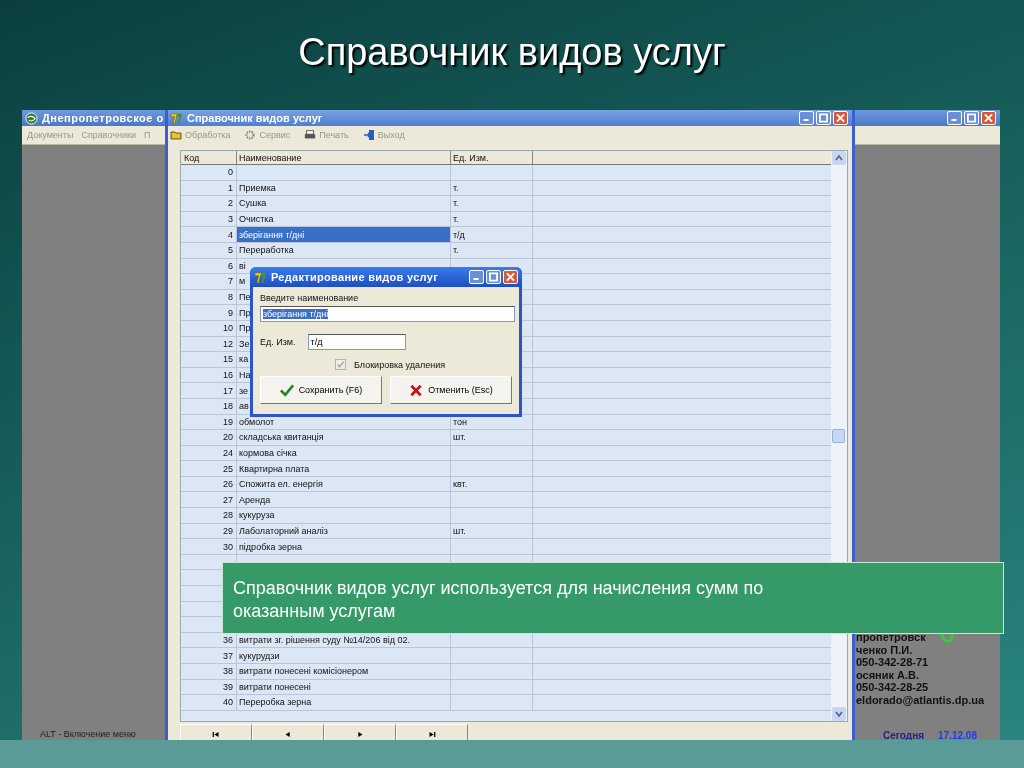 The width and height of the screenshot is (1024, 768). What do you see at coordinates (344, 655) in the screenshot?
I see `table-cell: кукурудзи` at bounding box center [344, 655].